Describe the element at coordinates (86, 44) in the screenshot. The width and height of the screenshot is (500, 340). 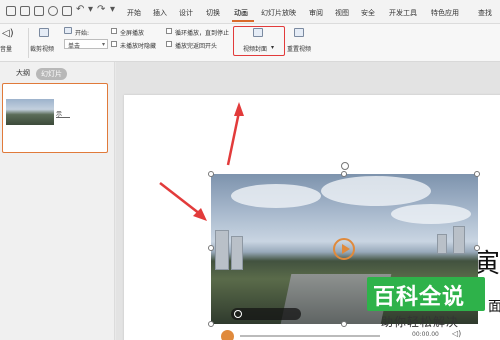
I see `start-select: 单击 ▾` at that location.